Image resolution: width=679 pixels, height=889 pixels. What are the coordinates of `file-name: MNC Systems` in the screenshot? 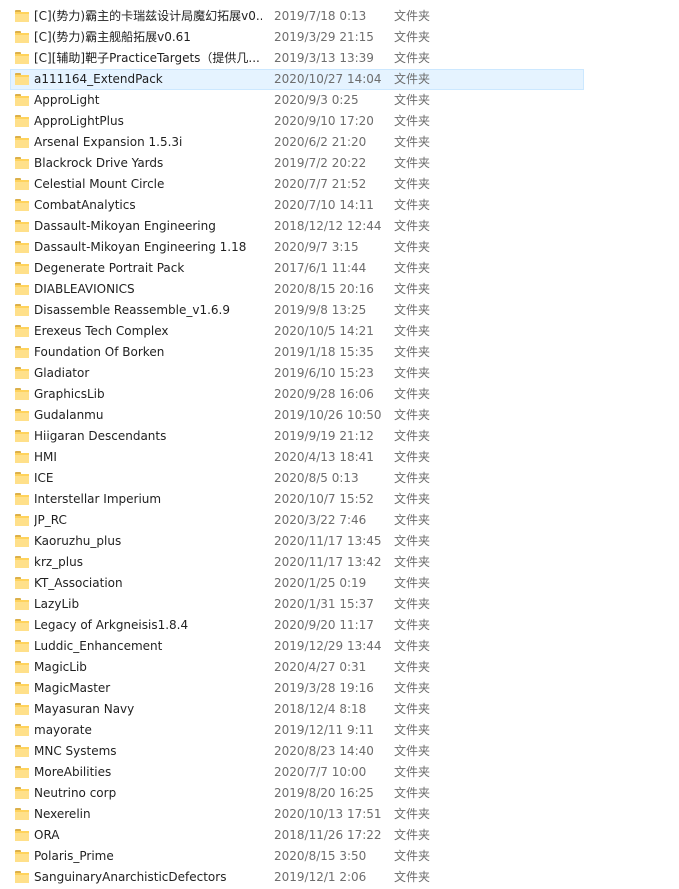 It's located at (148, 751).